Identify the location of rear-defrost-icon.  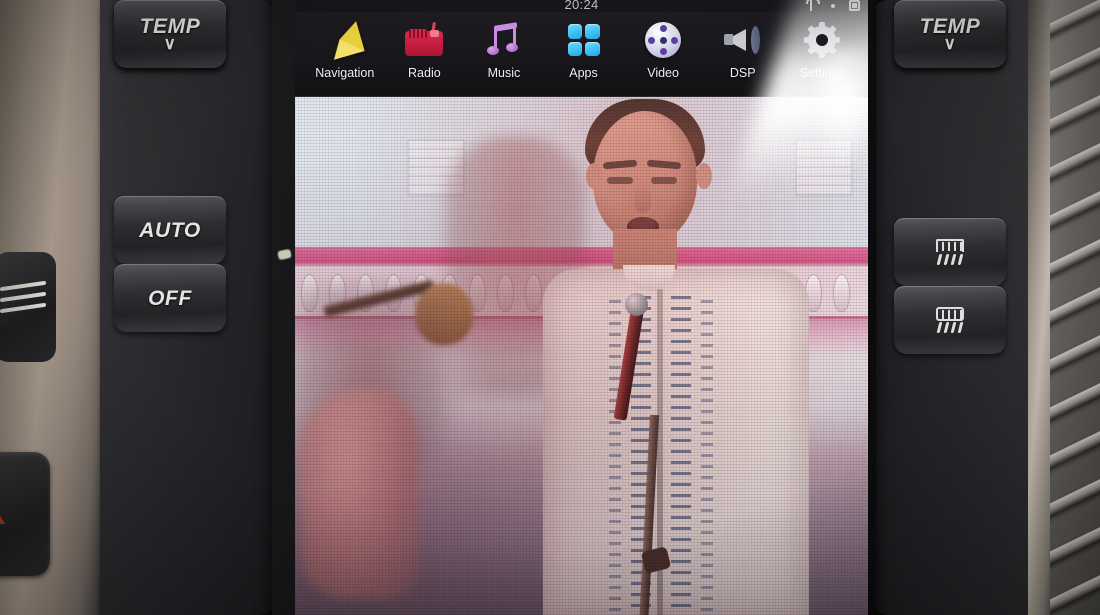
(950, 320).